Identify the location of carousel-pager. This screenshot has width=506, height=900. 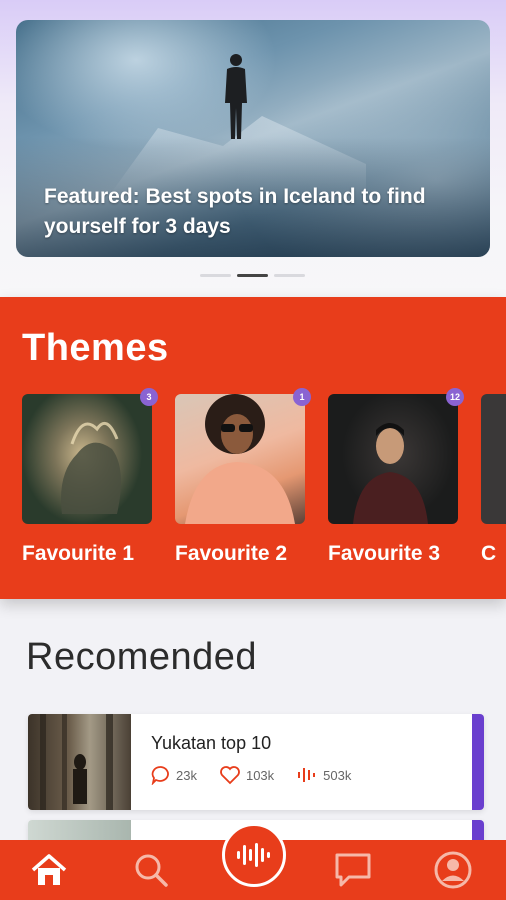
(252, 275).